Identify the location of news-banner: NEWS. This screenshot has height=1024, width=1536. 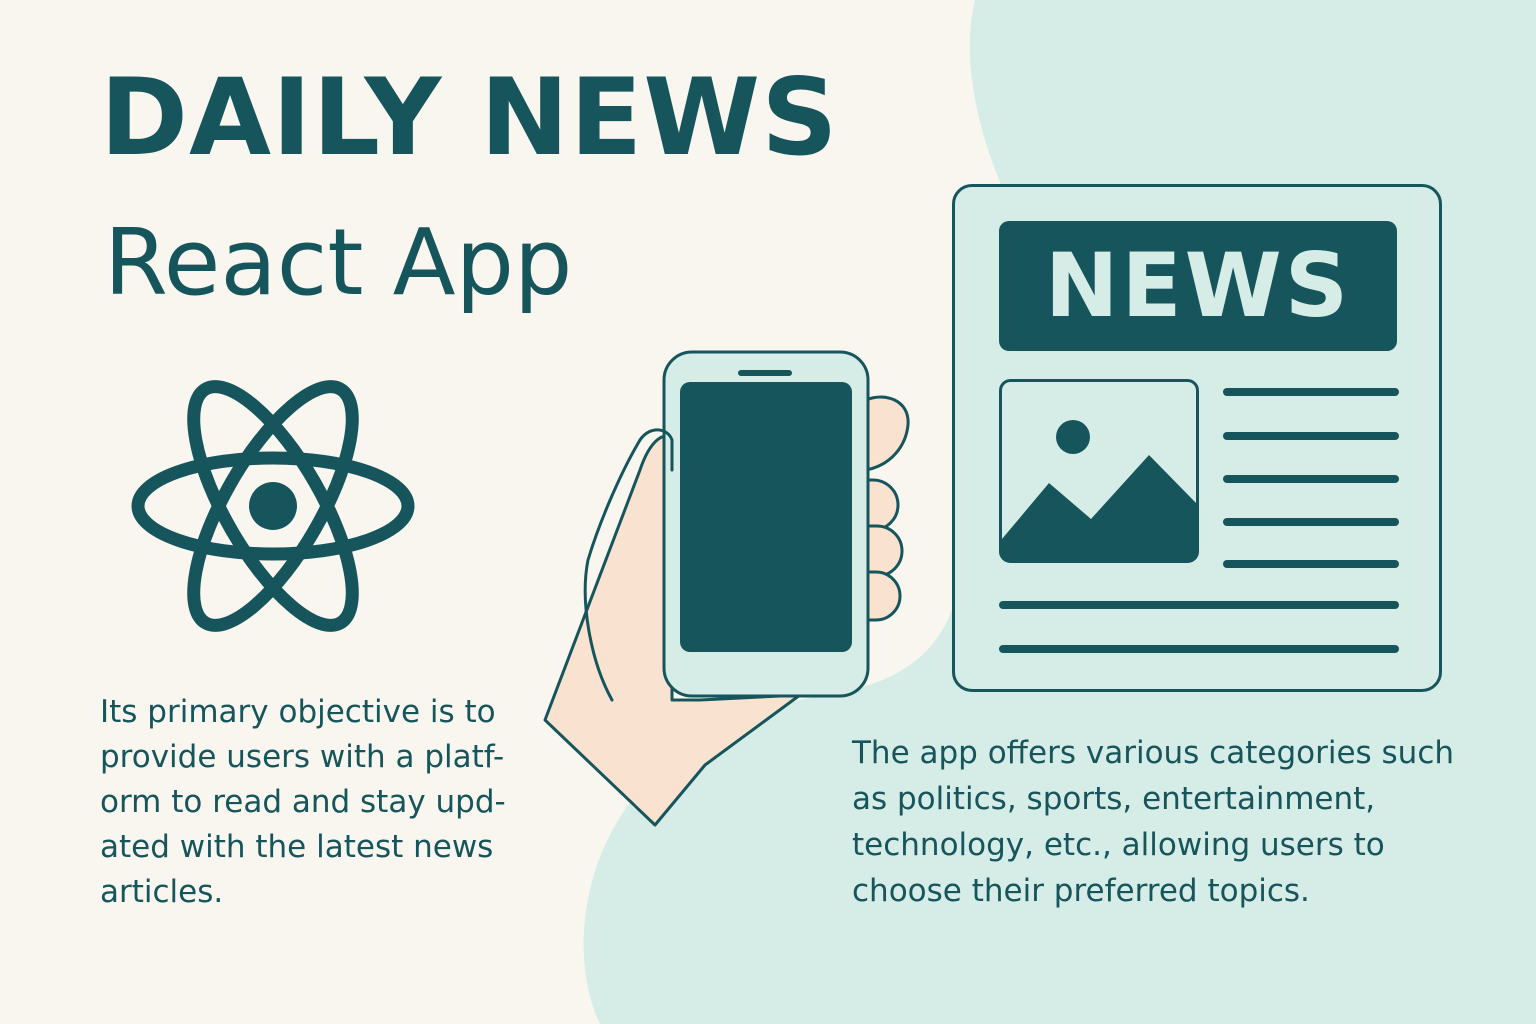
(1198, 286).